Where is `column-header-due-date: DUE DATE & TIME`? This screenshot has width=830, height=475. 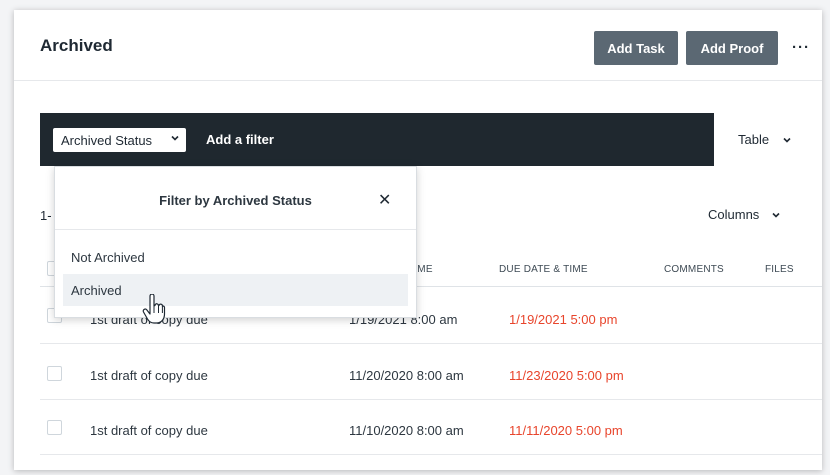
column-header-due-date: DUE DATE & TIME is located at coordinates (543, 269).